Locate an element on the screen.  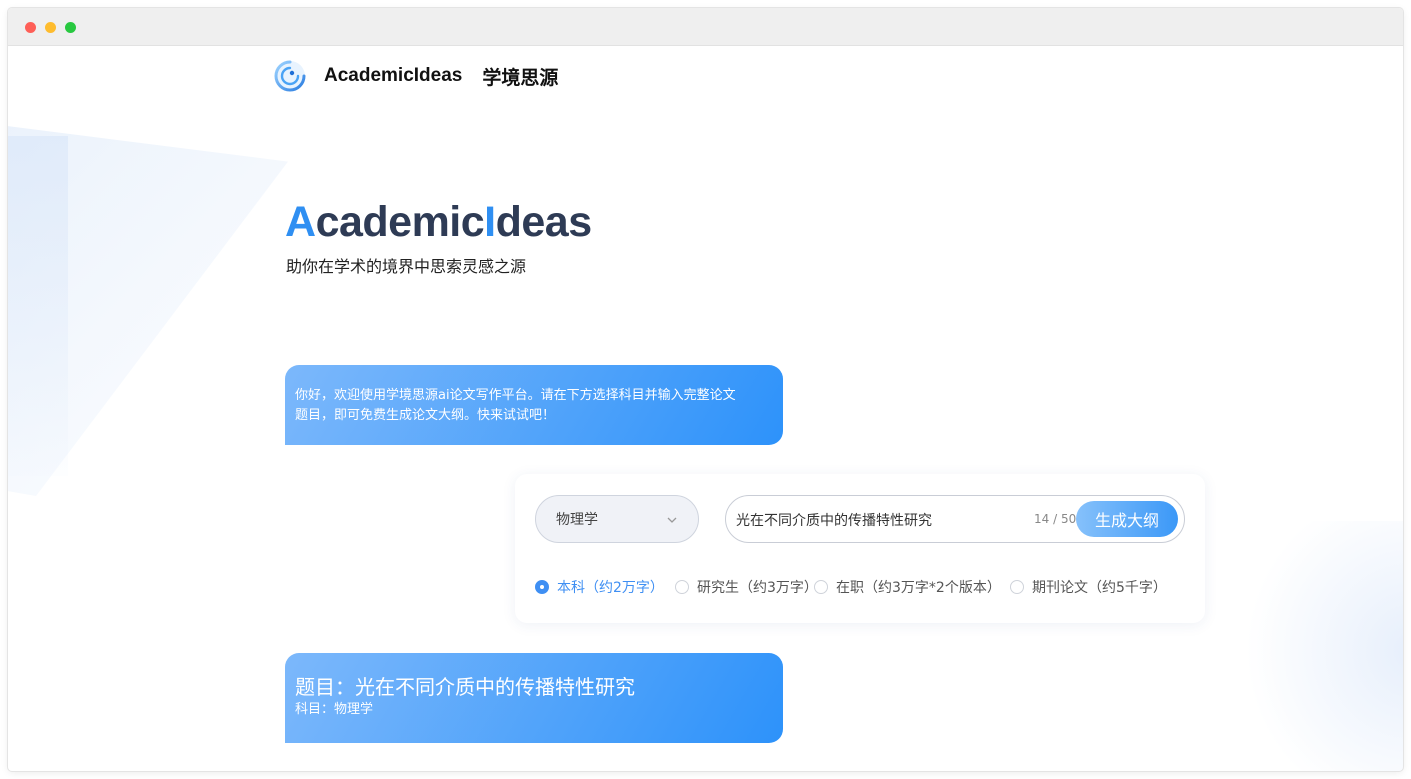
brand-name-cn: 学境思源 is located at coordinates (520, 77).